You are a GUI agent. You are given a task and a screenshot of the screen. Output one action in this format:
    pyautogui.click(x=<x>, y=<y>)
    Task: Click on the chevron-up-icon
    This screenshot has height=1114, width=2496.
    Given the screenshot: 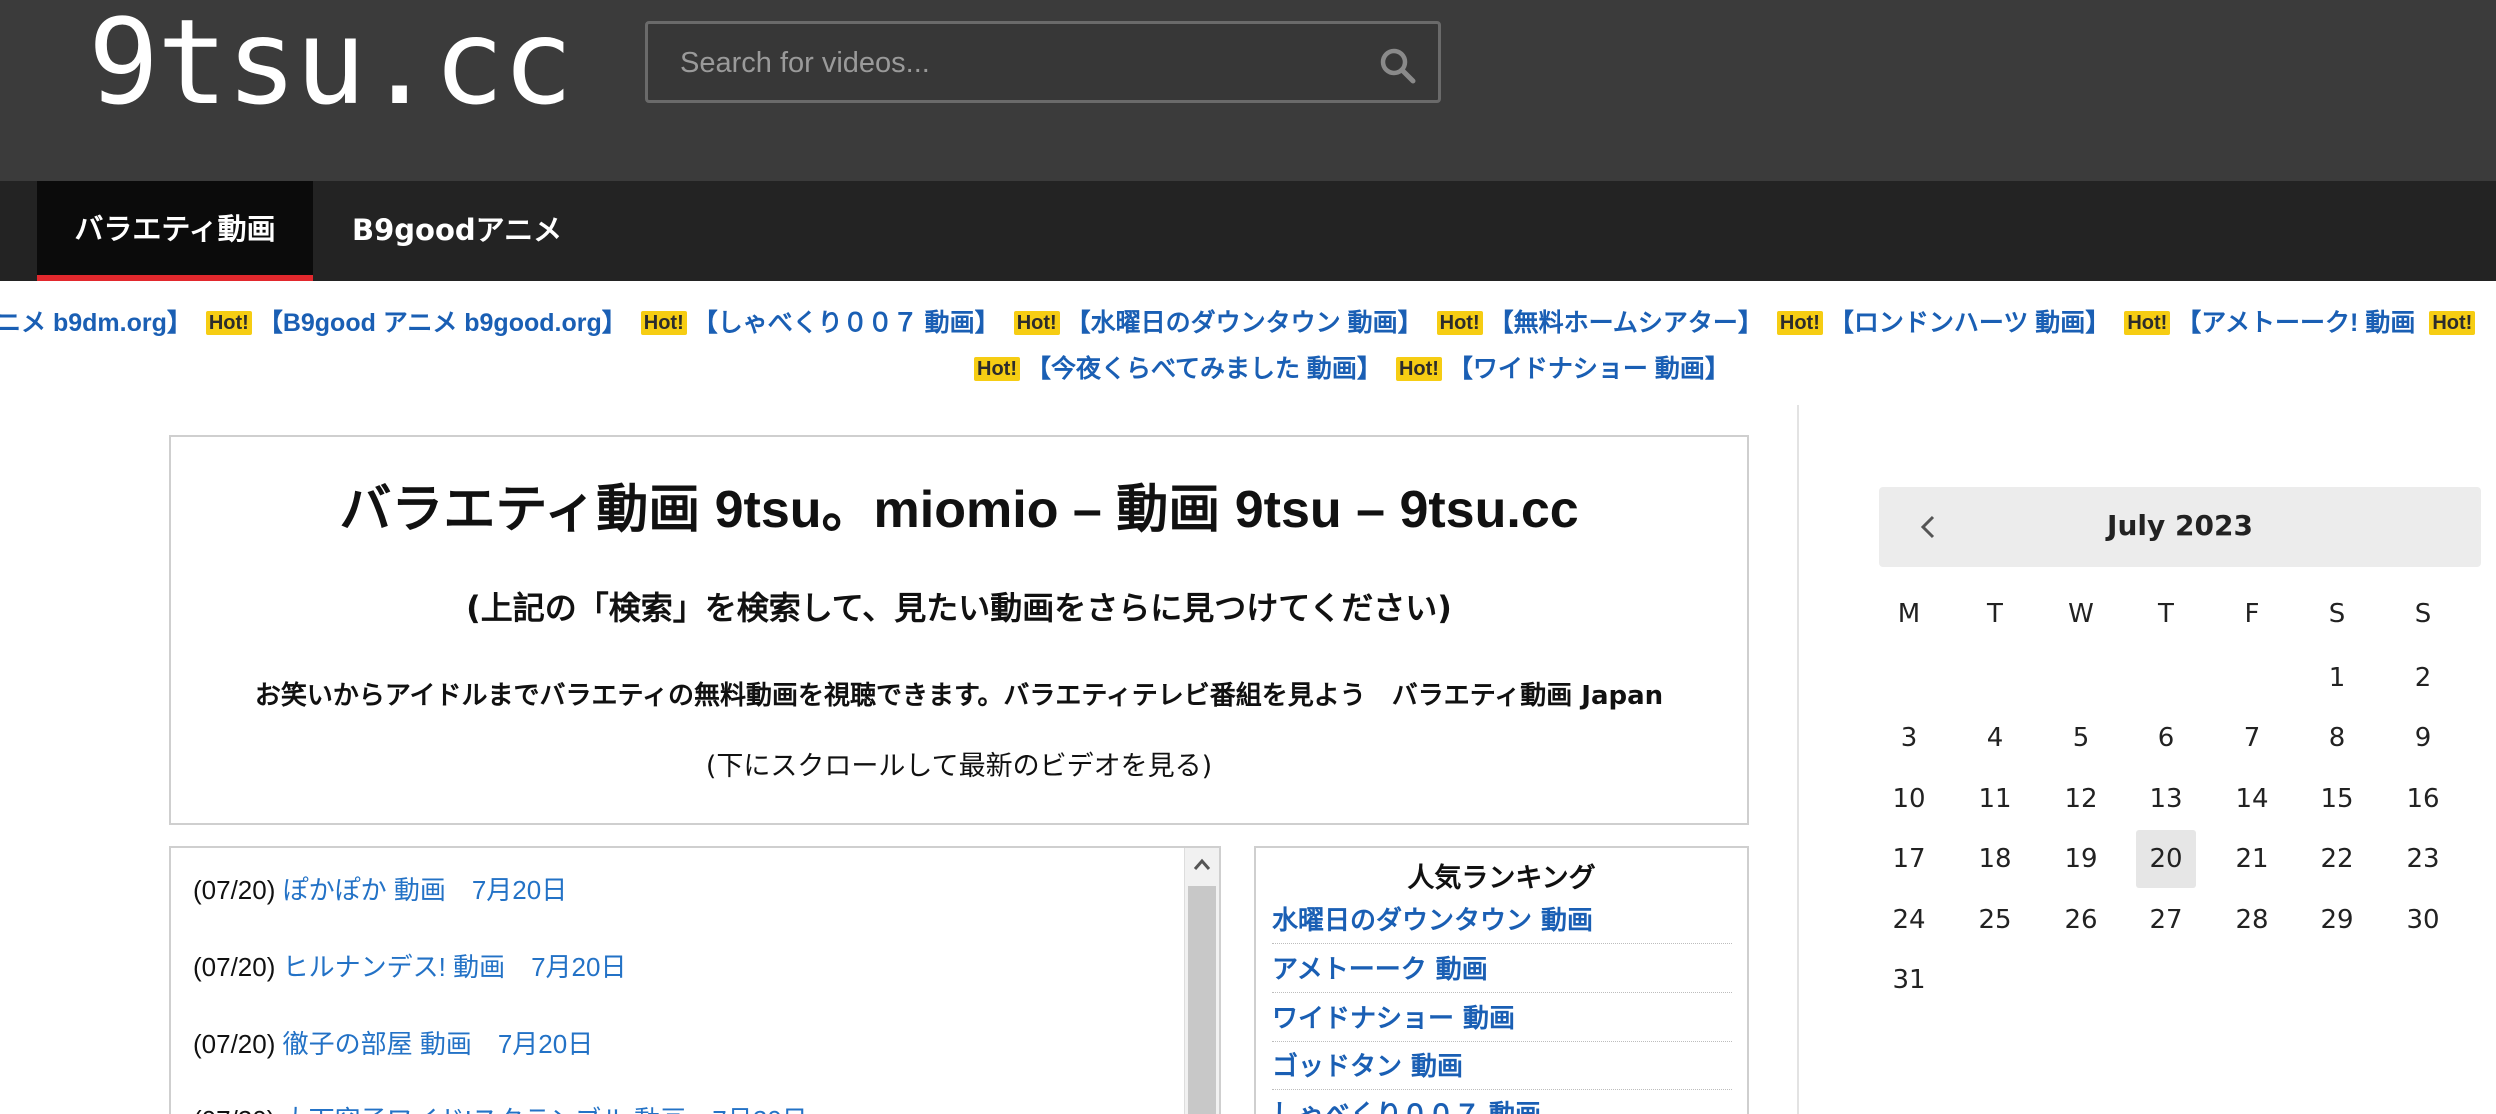 What is the action you would take?
    pyautogui.click(x=1202, y=865)
    